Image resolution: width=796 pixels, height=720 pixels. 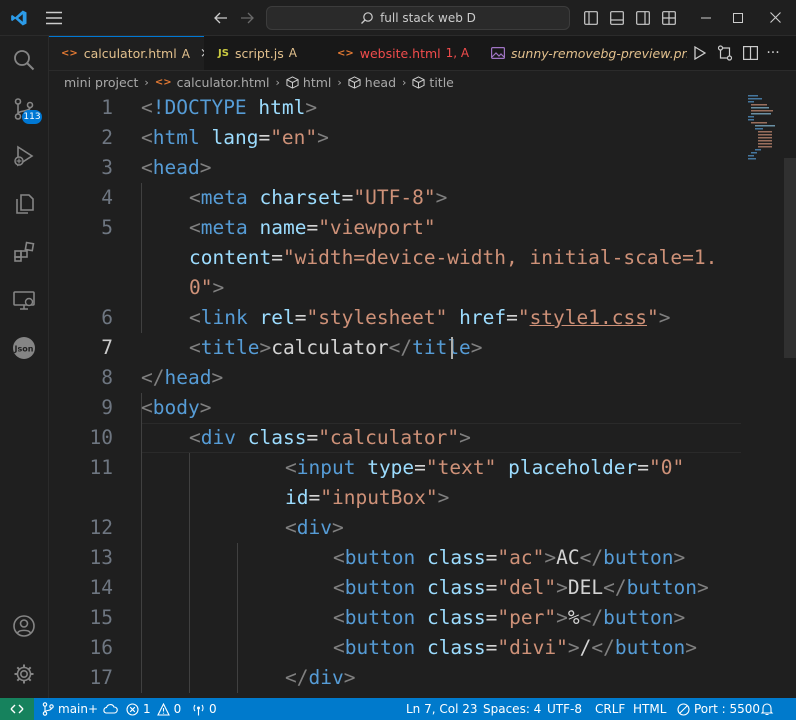 What do you see at coordinates (318, 197) in the screenshot?
I see `code-text: <meta charset="UTF-8">` at bounding box center [318, 197].